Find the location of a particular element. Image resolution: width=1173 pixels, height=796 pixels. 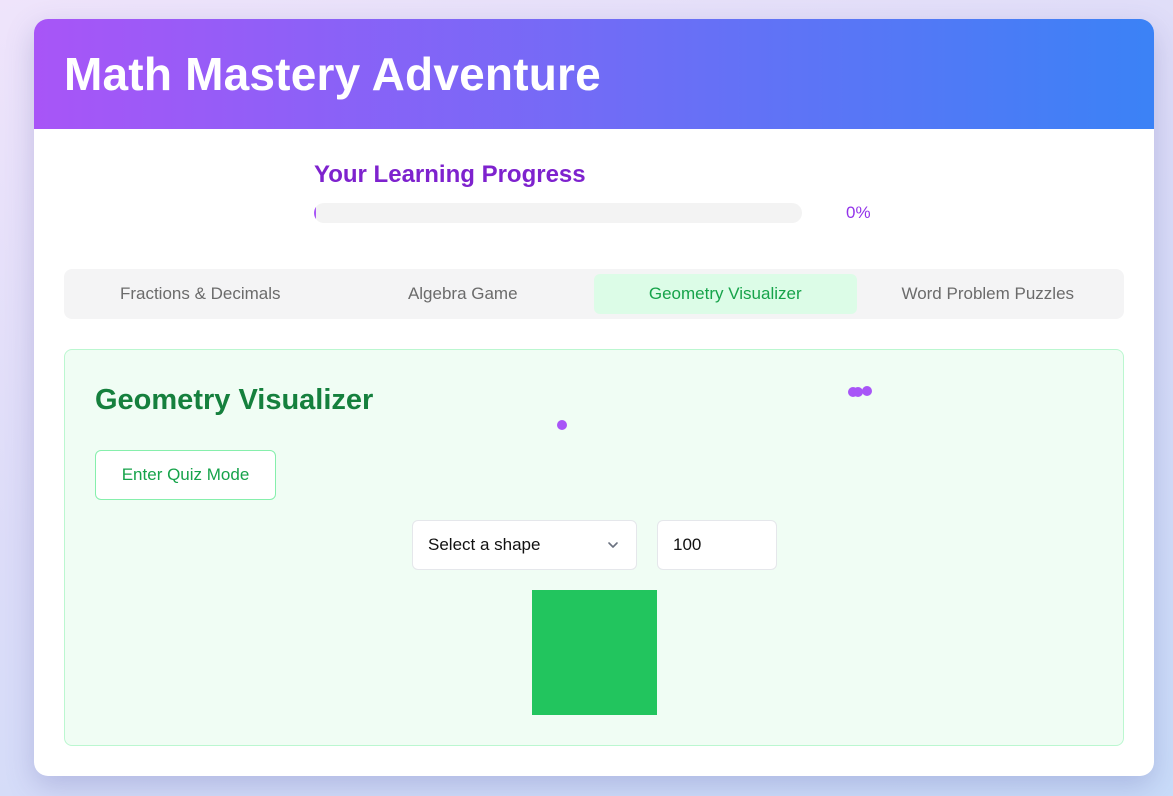

tab-geometry-visualizer: Geometry Visualizer is located at coordinates (725, 294).